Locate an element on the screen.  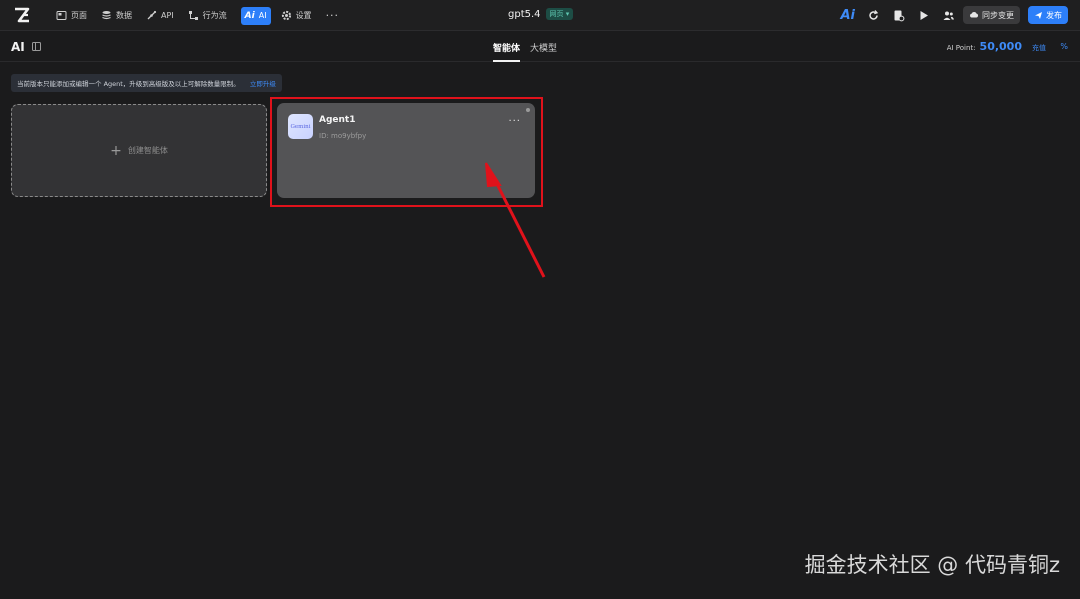
app-logo-icon is located at coordinates (22, 15).